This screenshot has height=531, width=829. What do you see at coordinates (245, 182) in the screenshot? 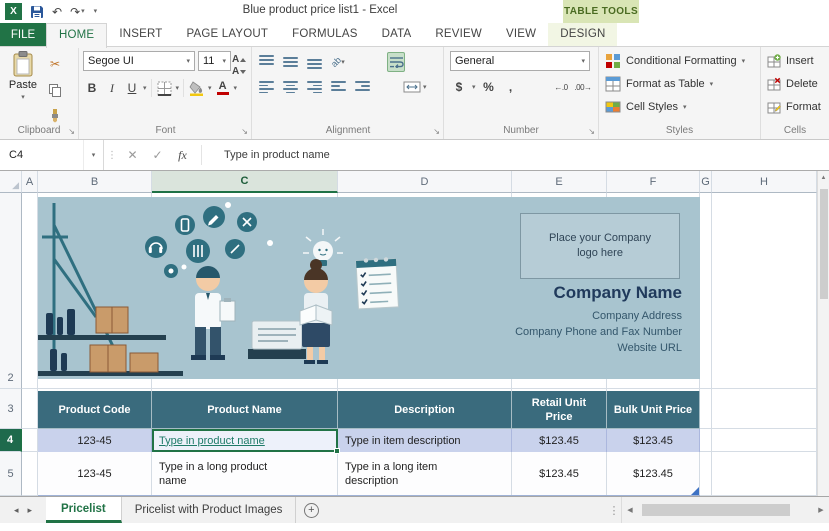
I see `column-header-c: C` at bounding box center [245, 182].